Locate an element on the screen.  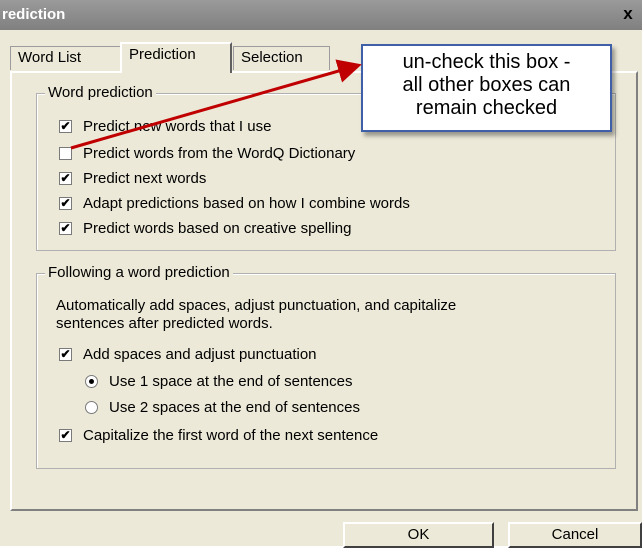
tab-word-list: Word List is located at coordinates (65, 58).